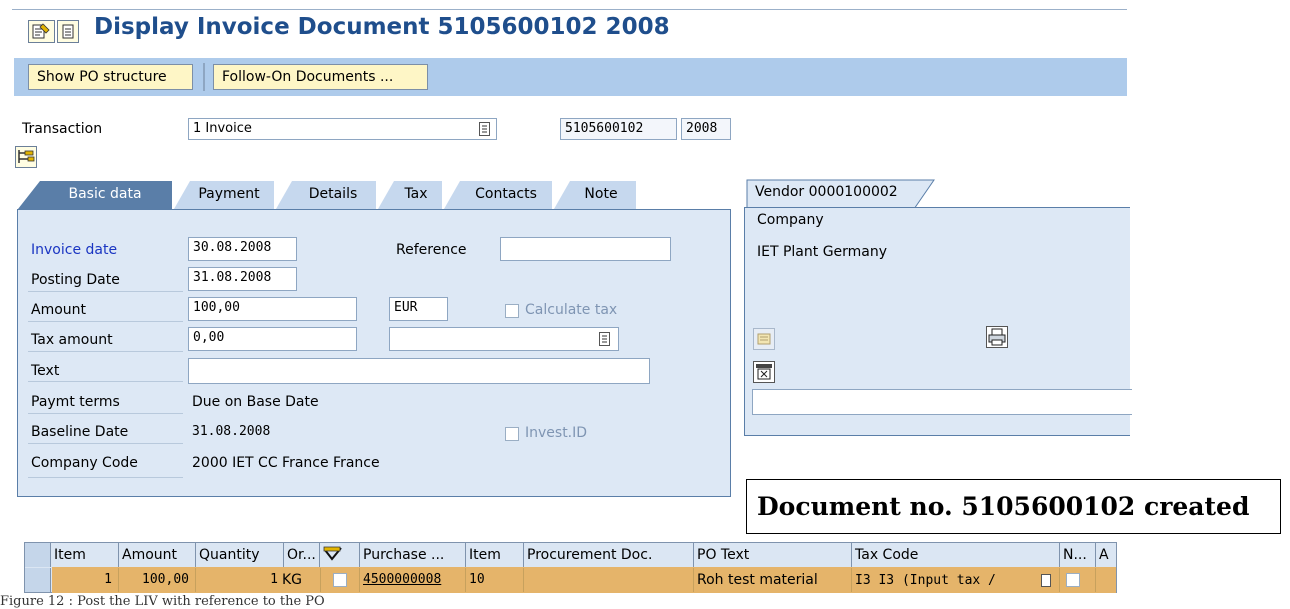  What do you see at coordinates (773, 580) in the screenshot?
I see `row-po-text: Roh test material` at bounding box center [773, 580].